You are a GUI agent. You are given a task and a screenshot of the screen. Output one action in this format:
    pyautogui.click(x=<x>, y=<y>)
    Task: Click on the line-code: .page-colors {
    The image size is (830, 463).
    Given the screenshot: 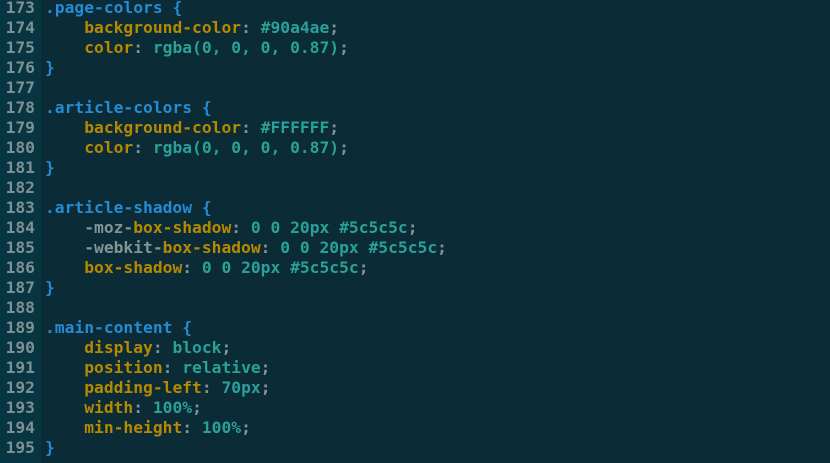 What is the action you would take?
    pyautogui.click(x=113, y=9)
    